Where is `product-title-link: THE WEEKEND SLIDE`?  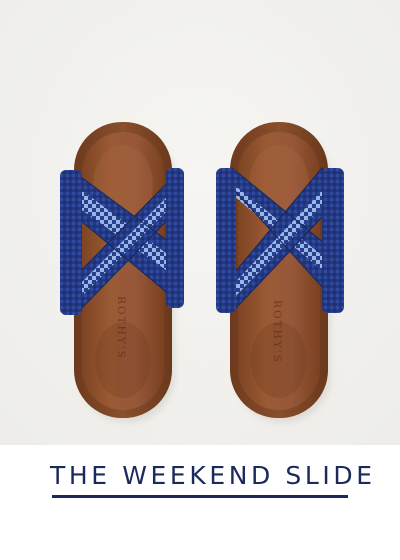
product-title-link: THE WEEKEND SLIDE is located at coordinates (213, 479).